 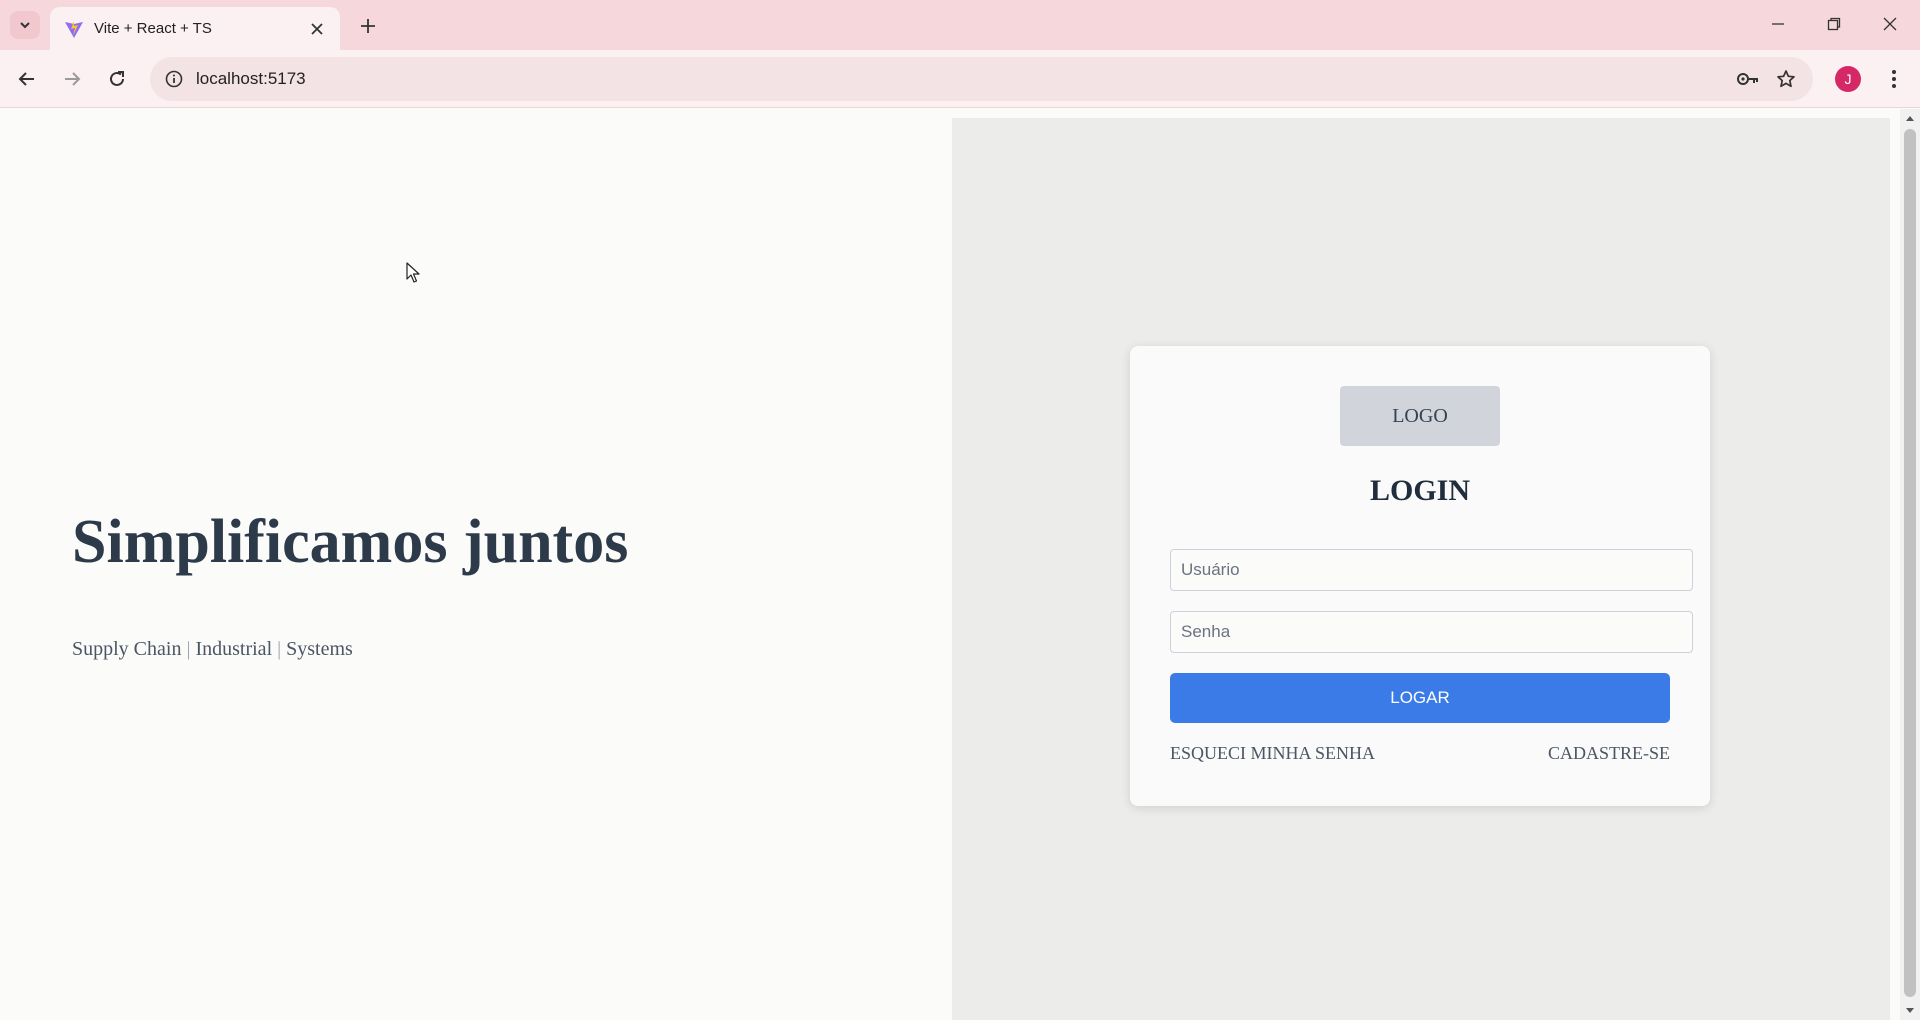 I want to click on hero-tagline: Supply Chain | Industrial | Systems, so click(x=212, y=649).